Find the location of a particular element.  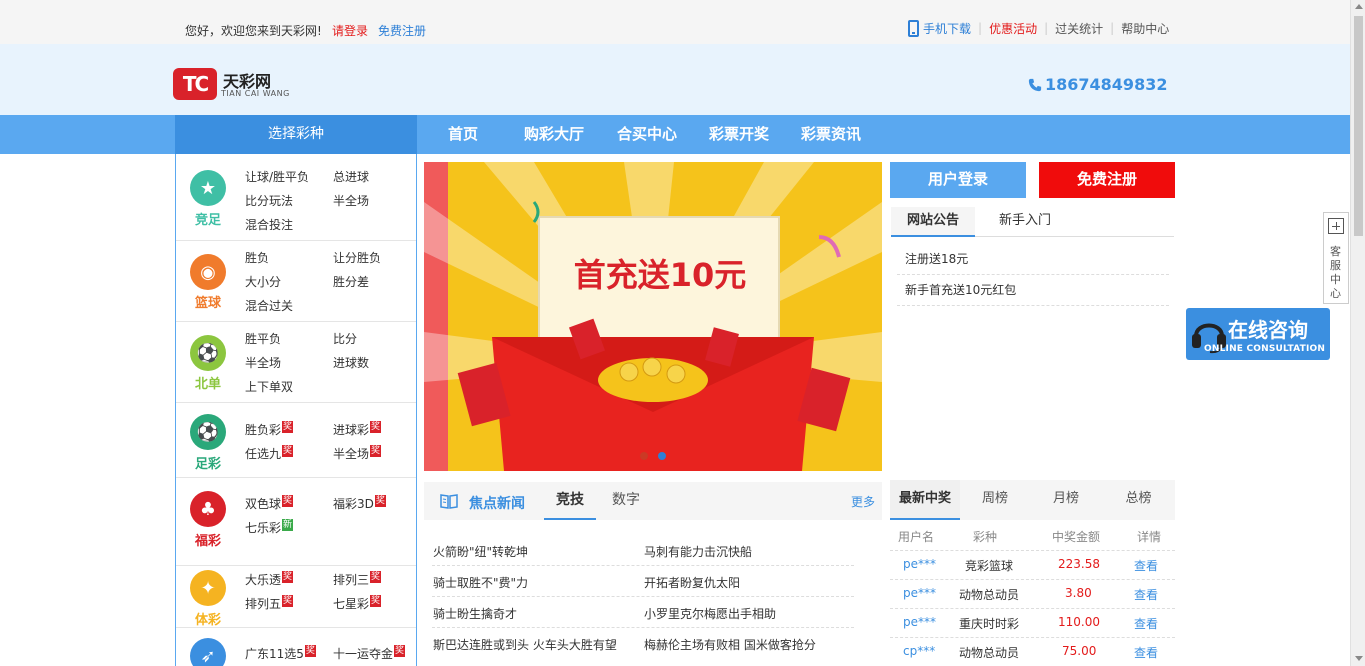

tab-beginner-guide: 新手入门 is located at coordinates (1025, 222).